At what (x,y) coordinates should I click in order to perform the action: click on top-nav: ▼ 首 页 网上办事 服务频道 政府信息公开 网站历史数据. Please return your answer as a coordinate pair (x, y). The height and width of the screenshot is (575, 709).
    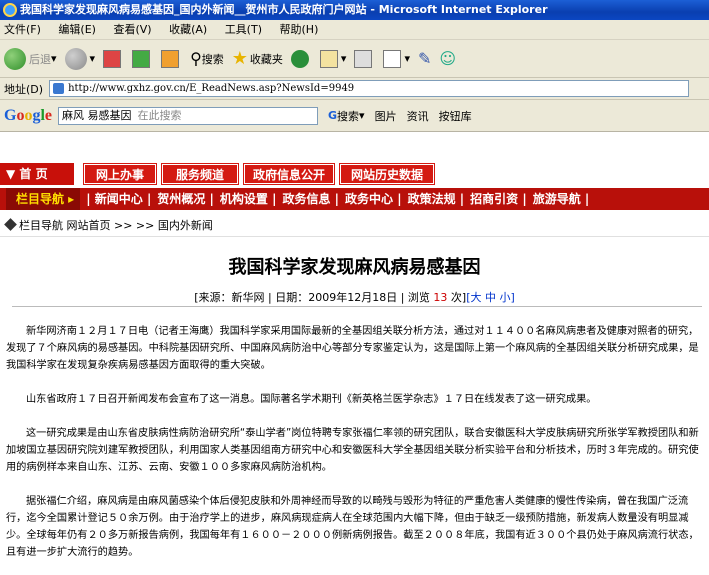
    Looking at the image, I should click on (354, 174).